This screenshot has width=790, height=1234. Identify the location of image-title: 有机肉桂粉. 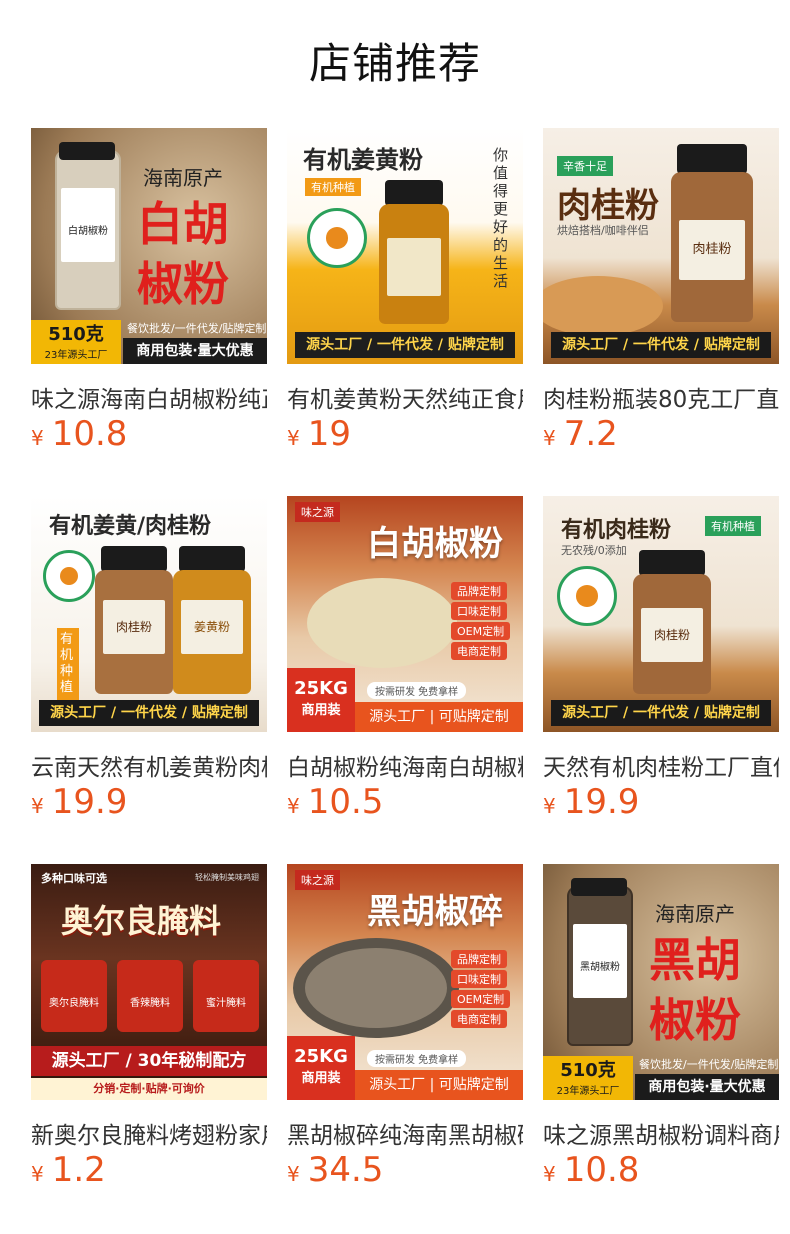
(616, 530).